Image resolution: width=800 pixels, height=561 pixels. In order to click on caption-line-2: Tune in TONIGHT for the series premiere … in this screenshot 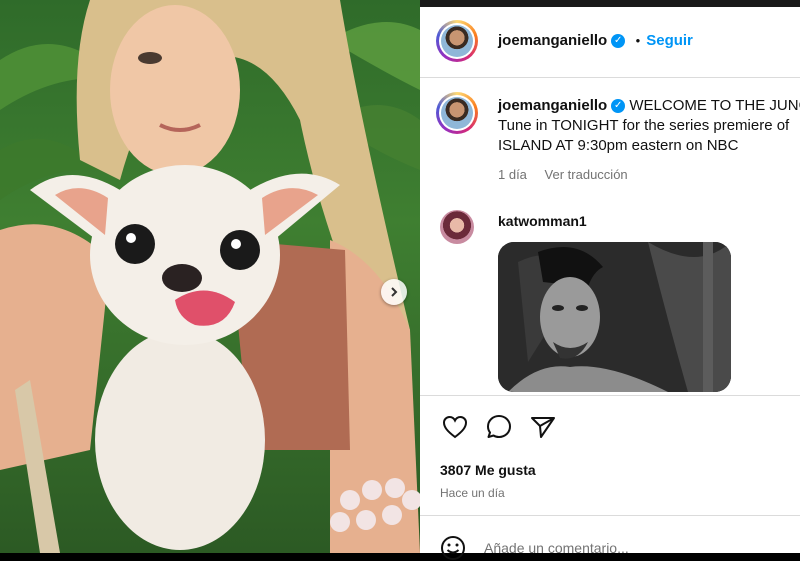, I will do `click(644, 125)`.